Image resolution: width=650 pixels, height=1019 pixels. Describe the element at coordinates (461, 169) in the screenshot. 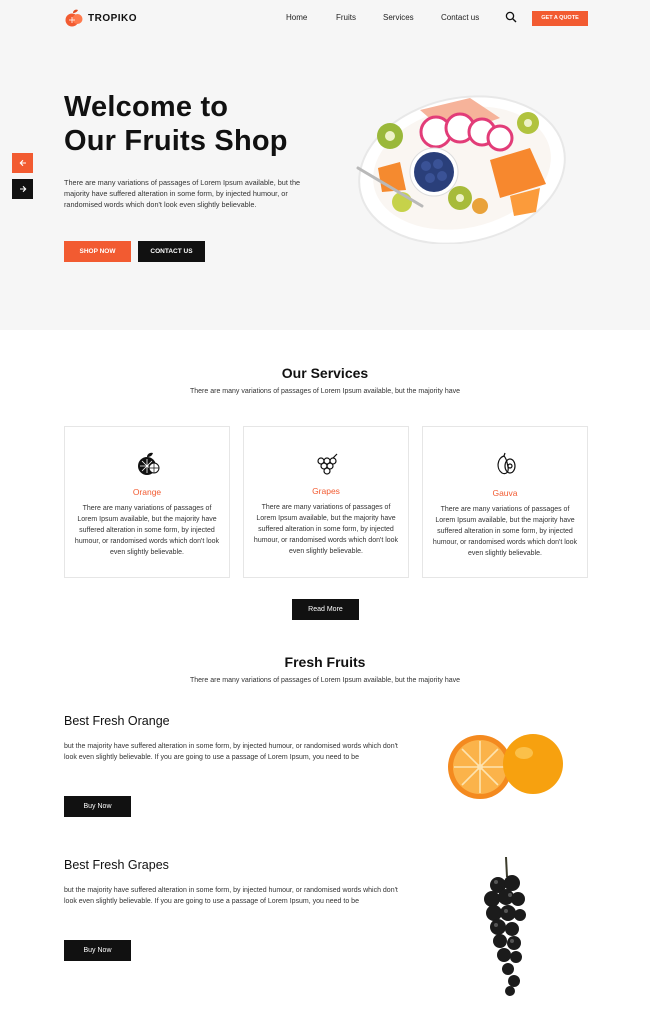

I see `fruit-plate-image` at that location.